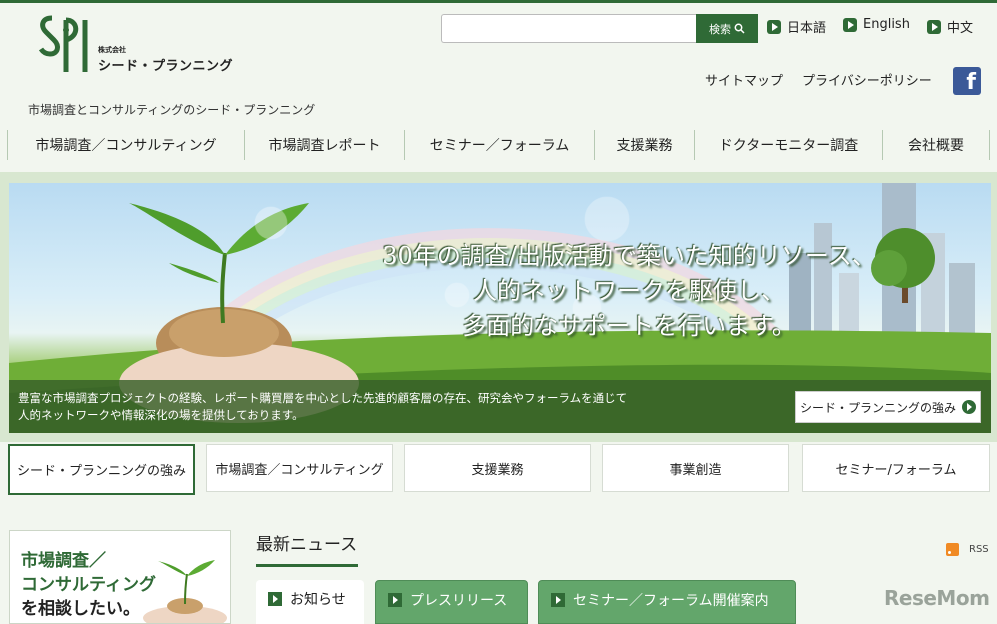 Image resolution: width=997 pixels, height=624 pixels. Describe the element at coordinates (120, 577) in the screenshot. I see `consult-banner: 市場調査／ コンサルティング を相談したい。` at that location.